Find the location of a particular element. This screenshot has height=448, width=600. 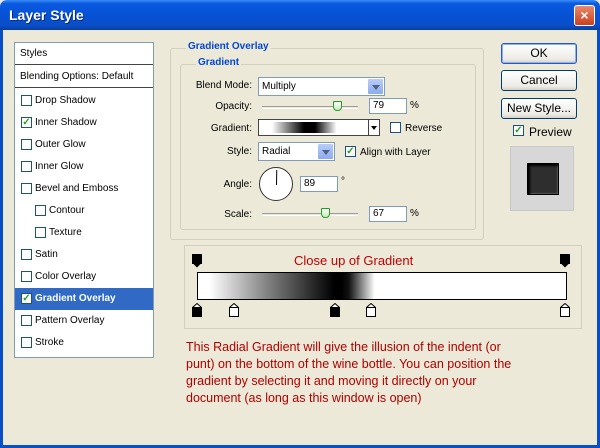

close-icon: × is located at coordinates (584, 15).